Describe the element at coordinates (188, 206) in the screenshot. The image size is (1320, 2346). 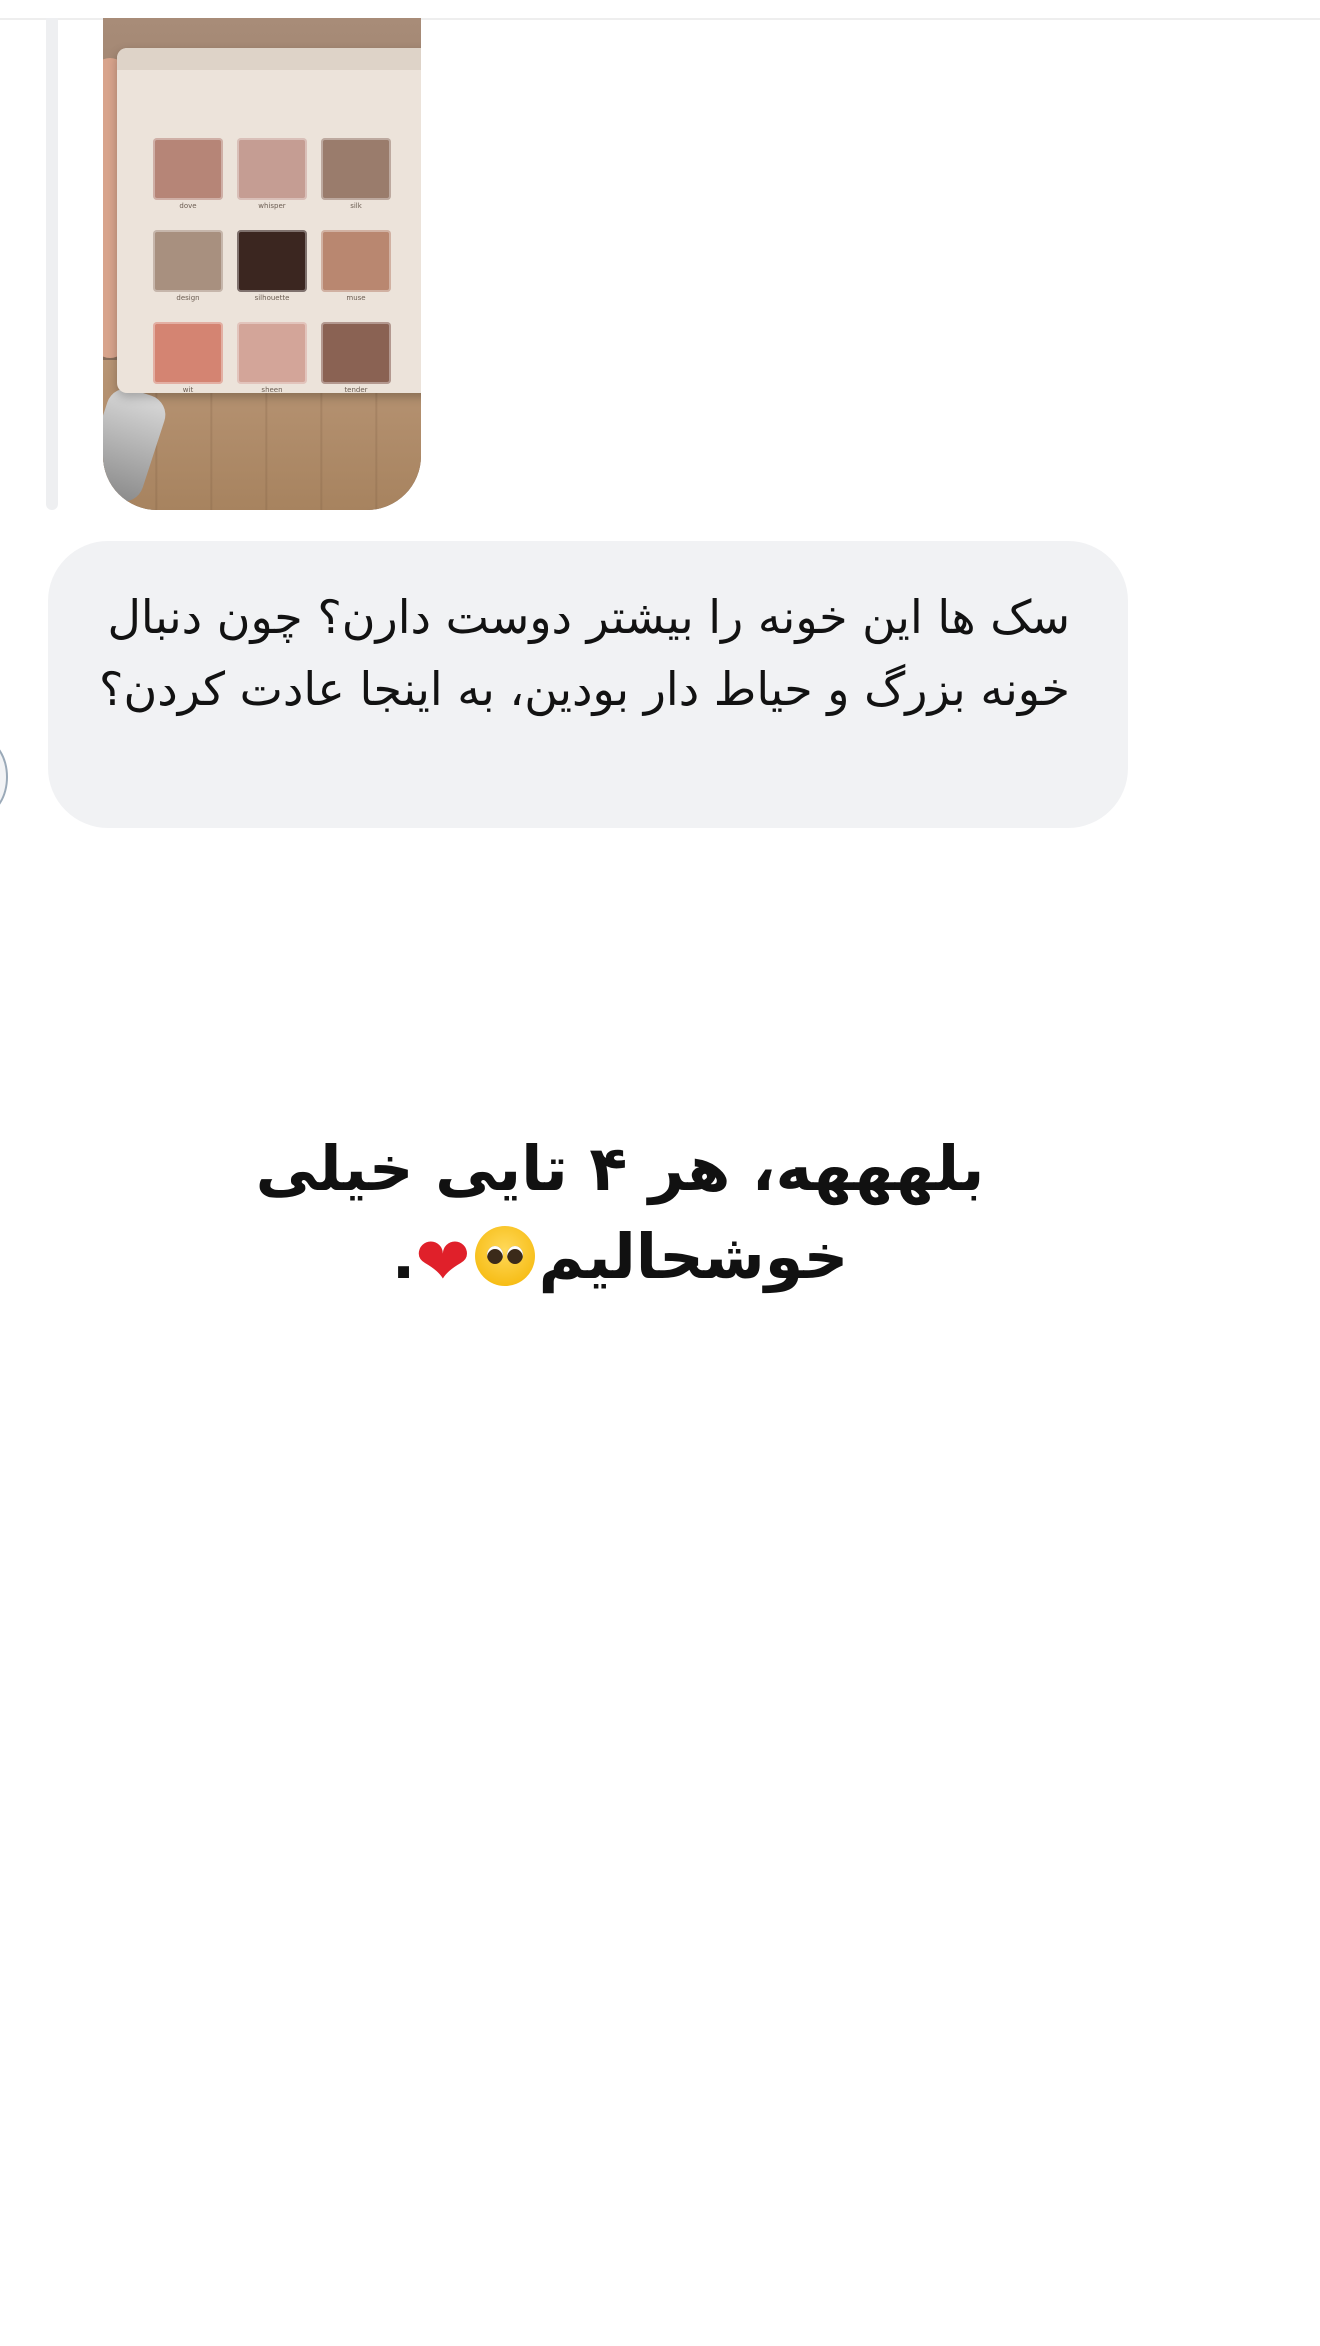
I see `eyeshadow-pan-label: dove` at that location.